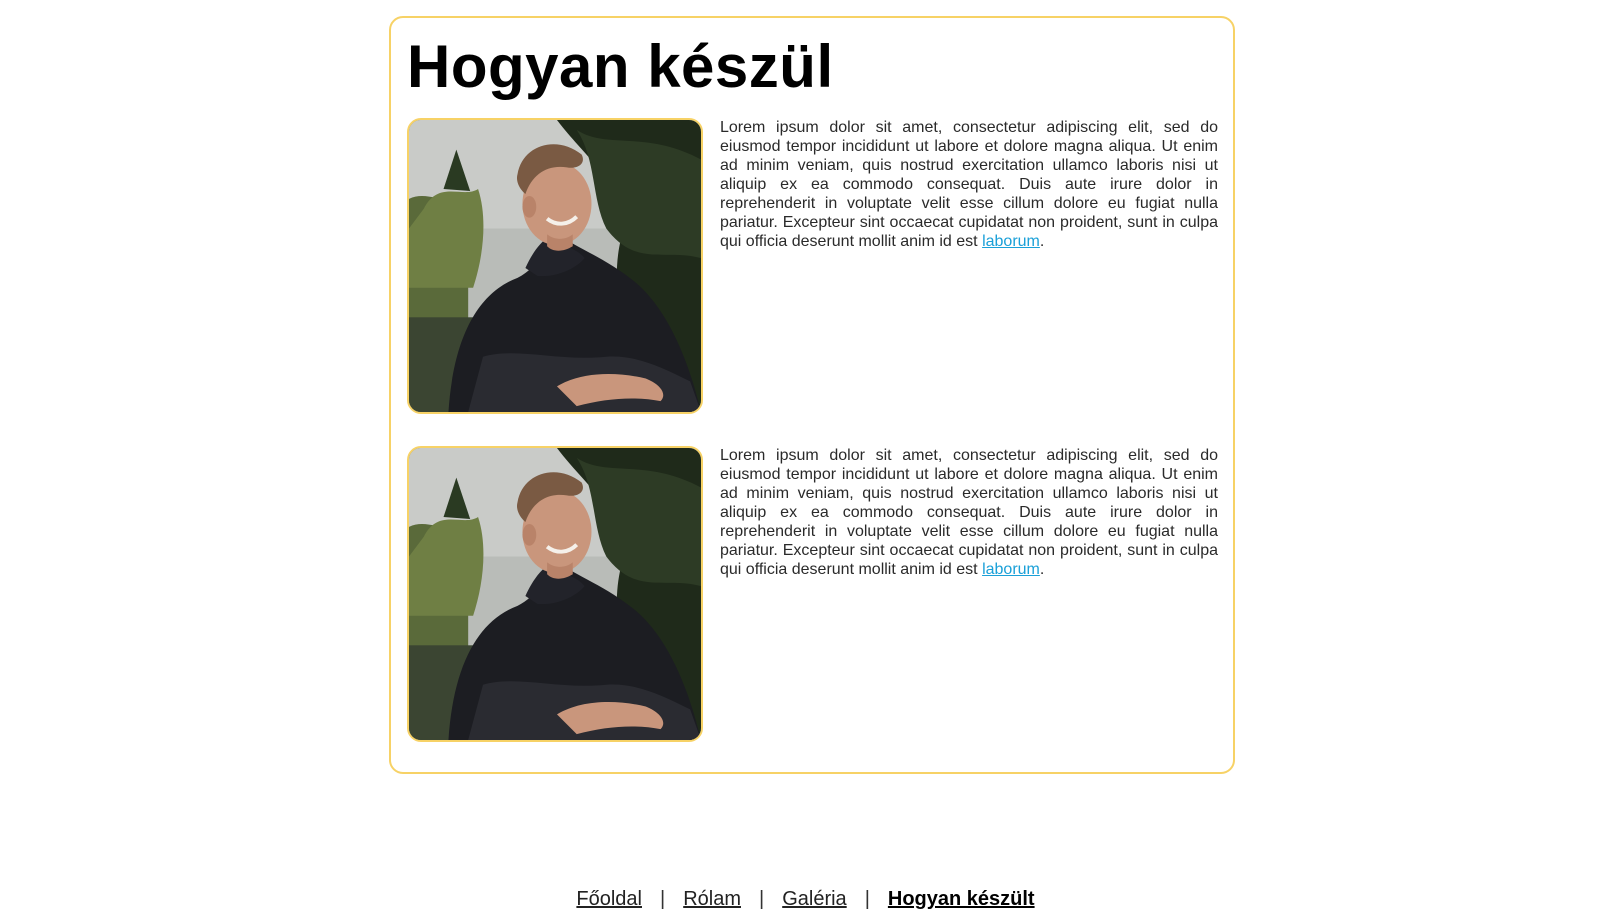 The width and height of the screenshot is (1611, 920). I want to click on nav-link-gallery: Galéria, so click(814, 899).